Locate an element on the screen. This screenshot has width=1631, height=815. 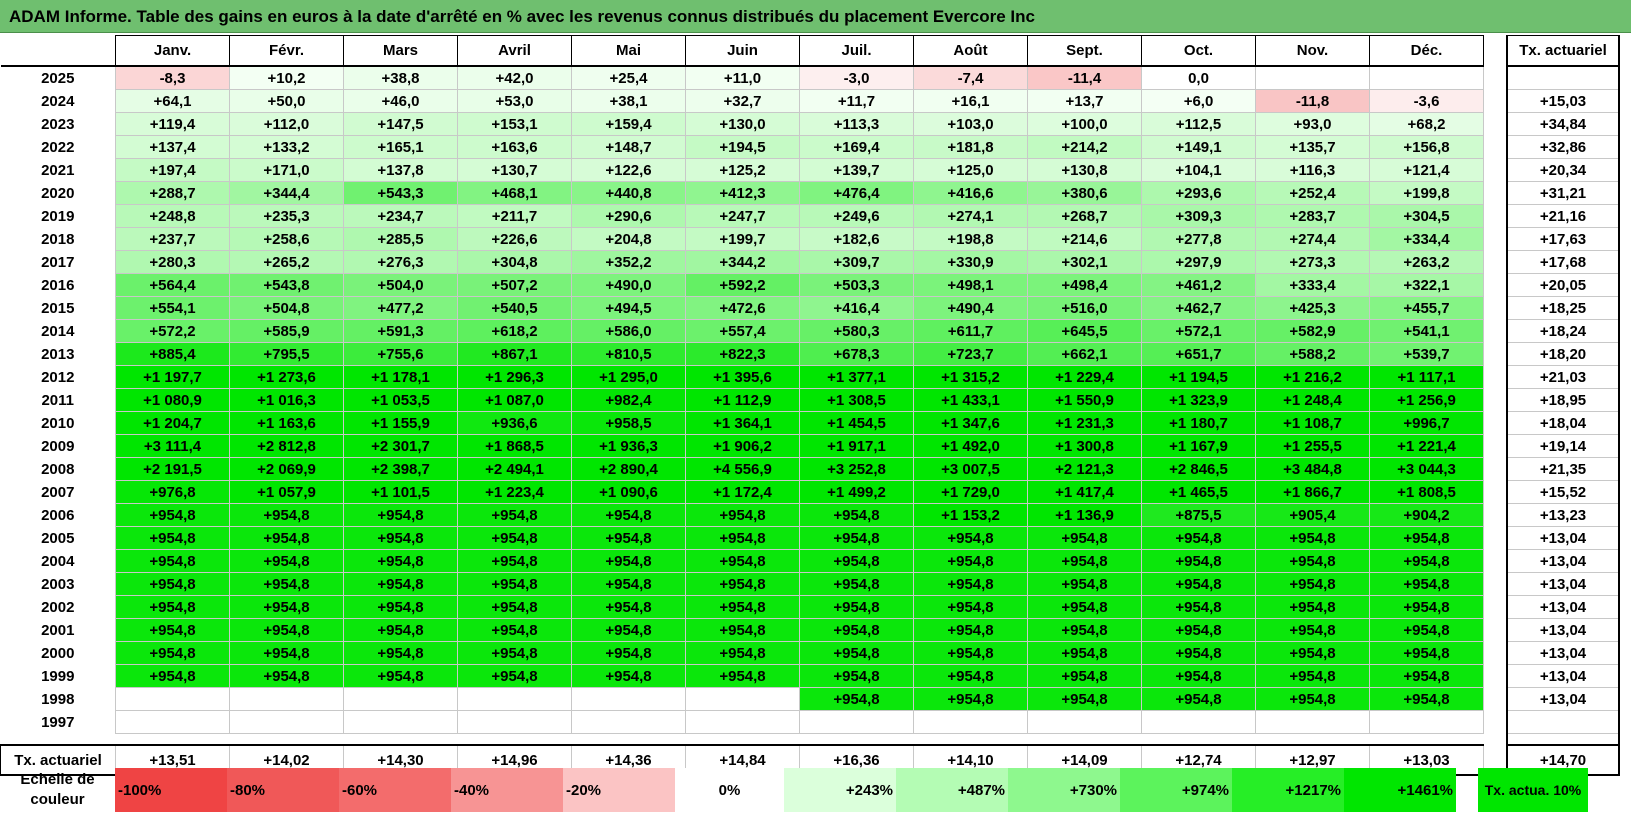
value-cell: +539,7 is located at coordinates (1426, 354).